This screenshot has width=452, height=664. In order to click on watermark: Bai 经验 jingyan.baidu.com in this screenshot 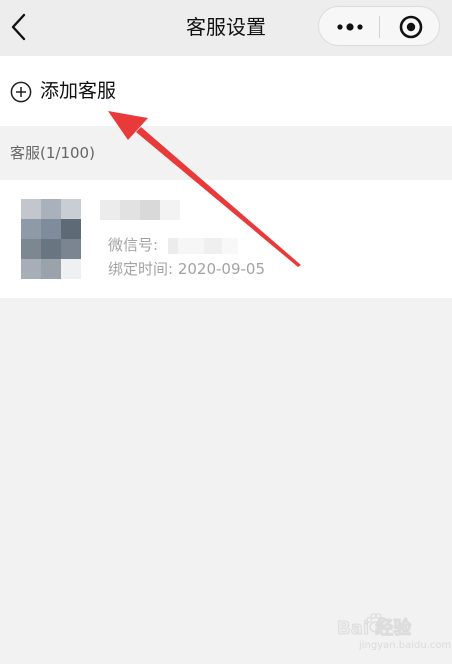, I will do `click(392, 631)`.